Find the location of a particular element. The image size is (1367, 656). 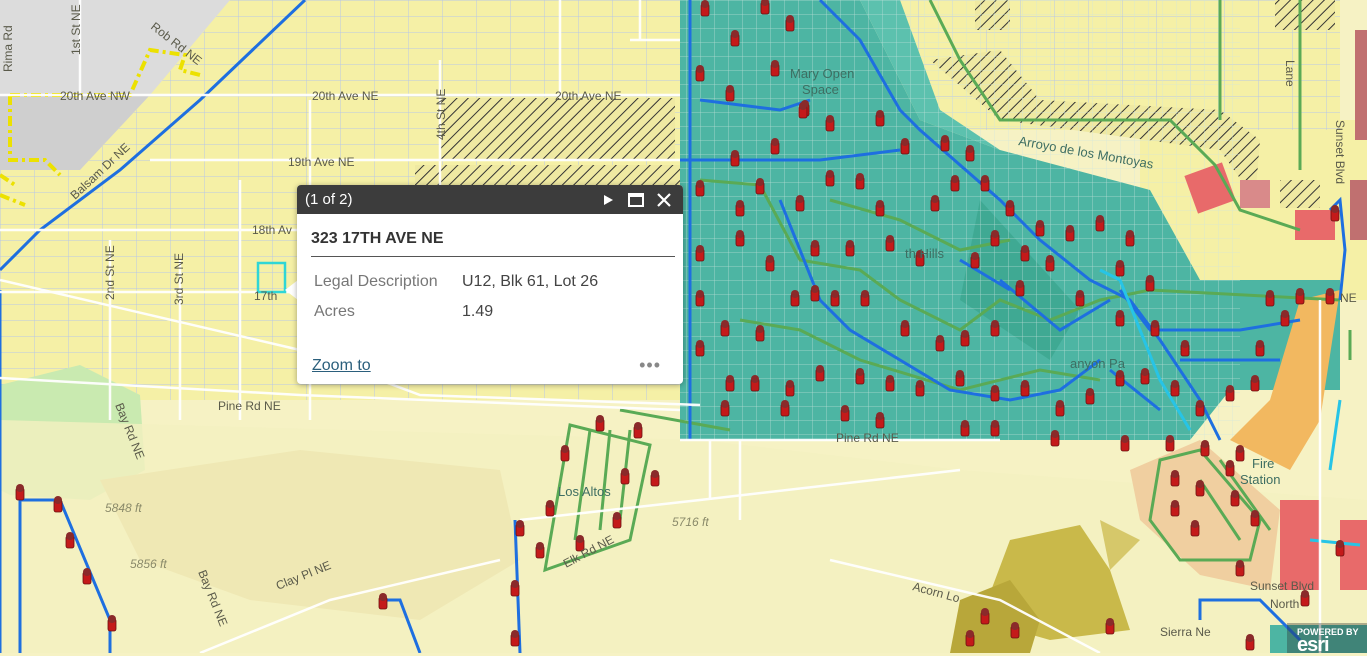

close-icon is located at coordinates (664, 199).